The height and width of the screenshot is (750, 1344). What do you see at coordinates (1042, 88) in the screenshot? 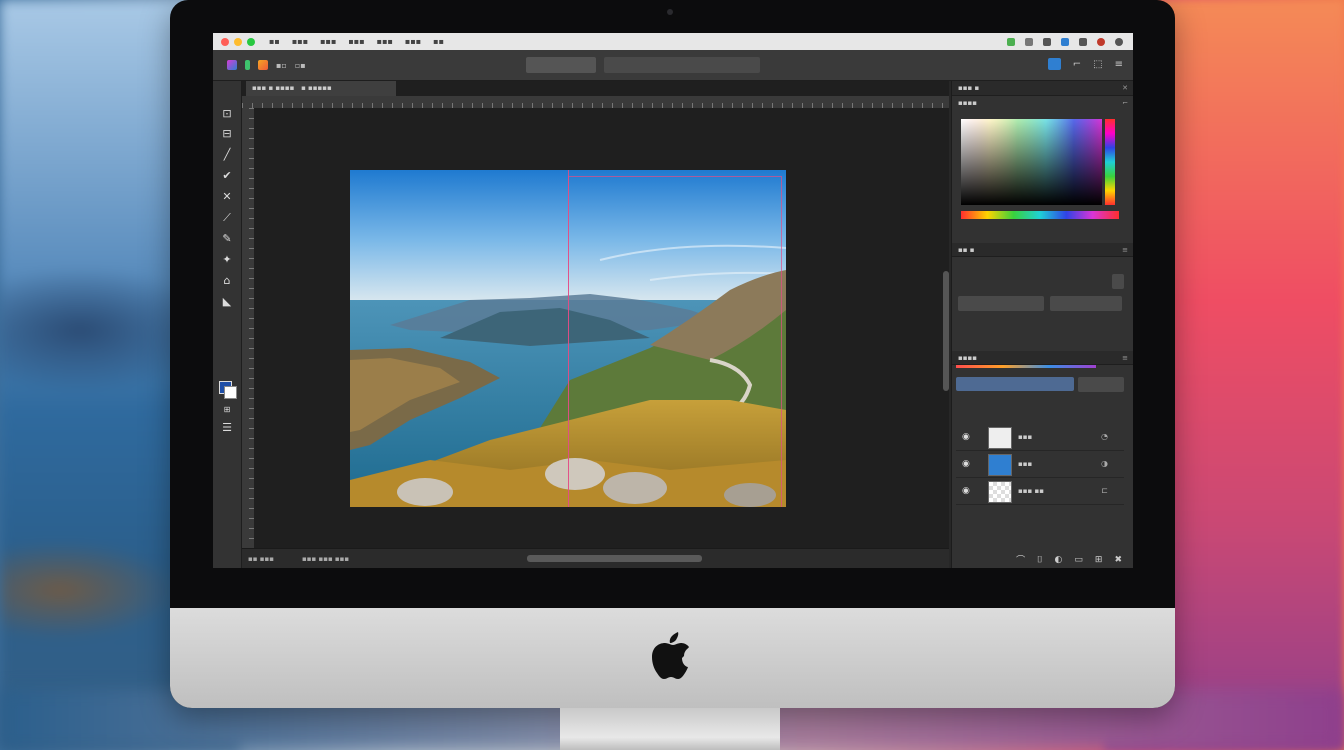
I see `color-panel-tab: ▪▪▪ ▪ ✕` at bounding box center [1042, 88].